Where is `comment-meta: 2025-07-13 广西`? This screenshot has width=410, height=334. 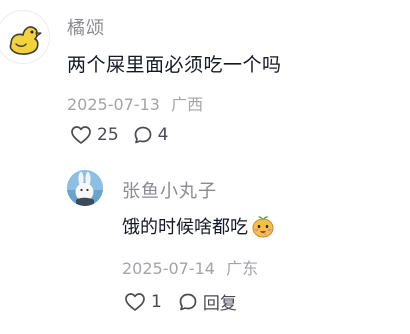
comment-meta: 2025-07-13 广西 is located at coordinates (135, 103).